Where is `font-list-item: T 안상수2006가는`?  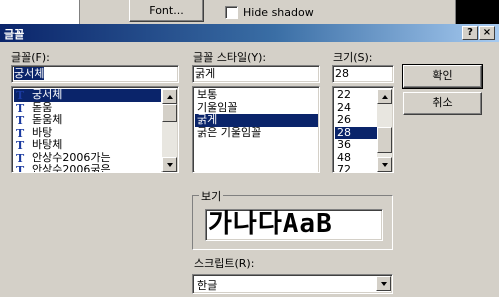
font-list-item: T 안상수2006가는 is located at coordinates (87, 158).